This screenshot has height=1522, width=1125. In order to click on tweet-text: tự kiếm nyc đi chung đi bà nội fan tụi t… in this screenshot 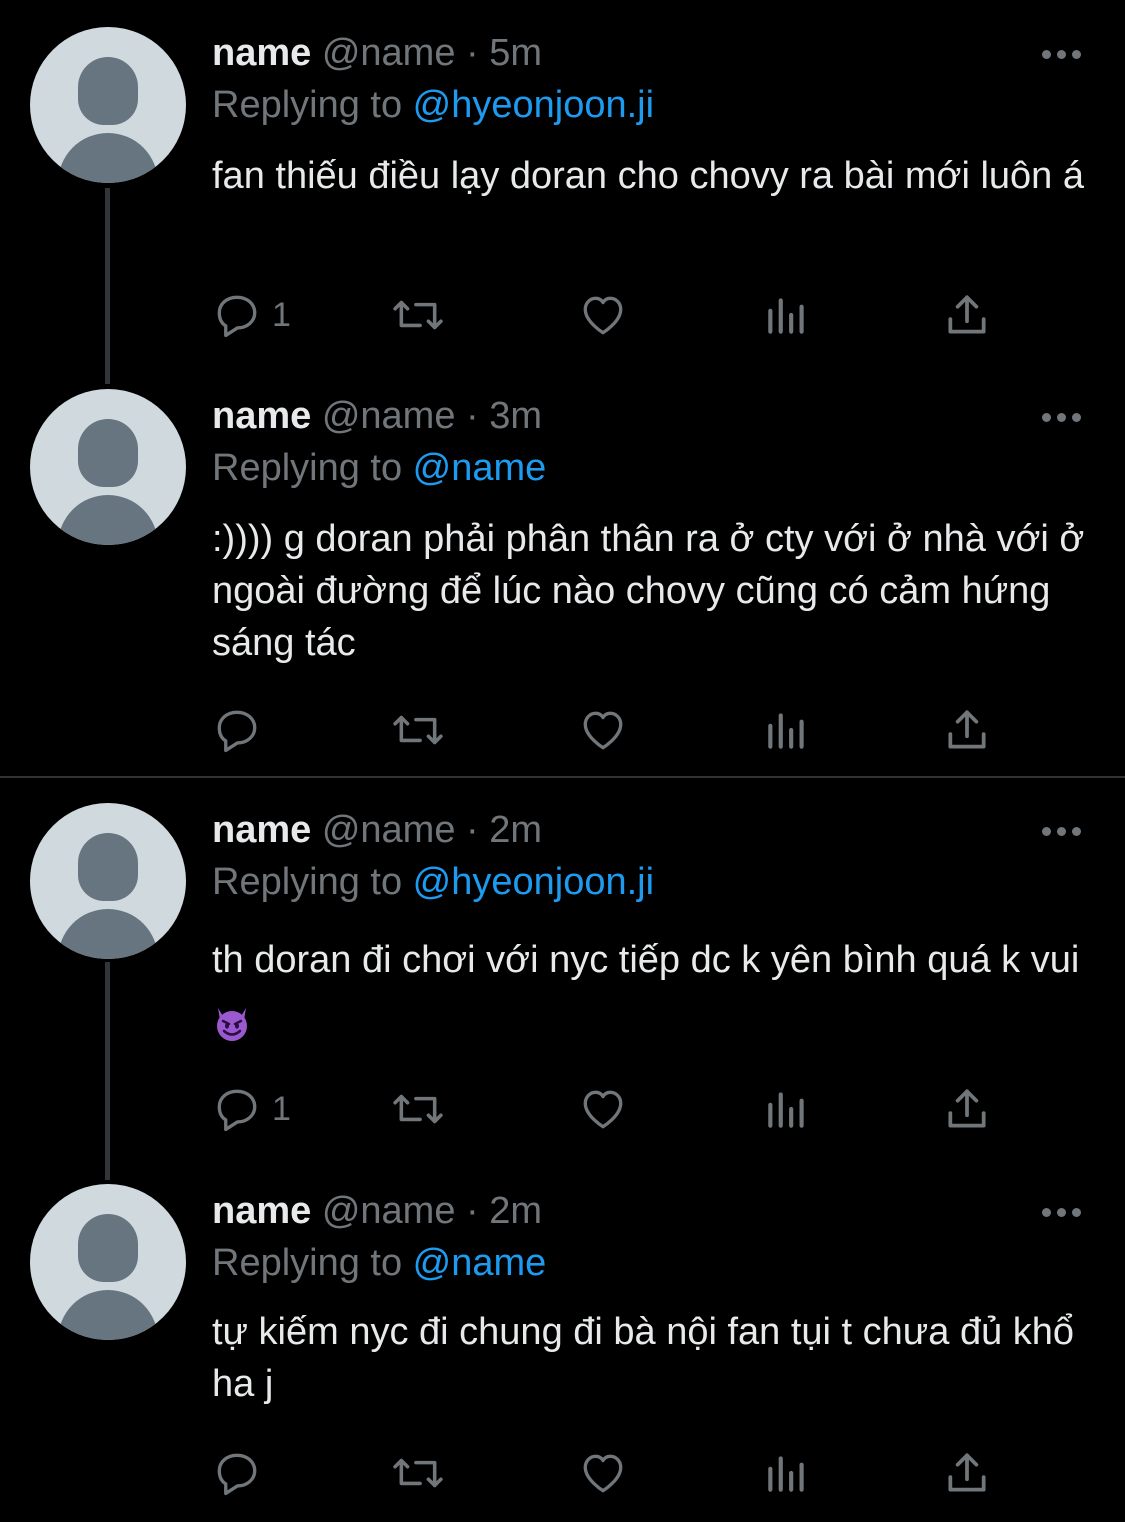, I will do `click(643, 1358)`.